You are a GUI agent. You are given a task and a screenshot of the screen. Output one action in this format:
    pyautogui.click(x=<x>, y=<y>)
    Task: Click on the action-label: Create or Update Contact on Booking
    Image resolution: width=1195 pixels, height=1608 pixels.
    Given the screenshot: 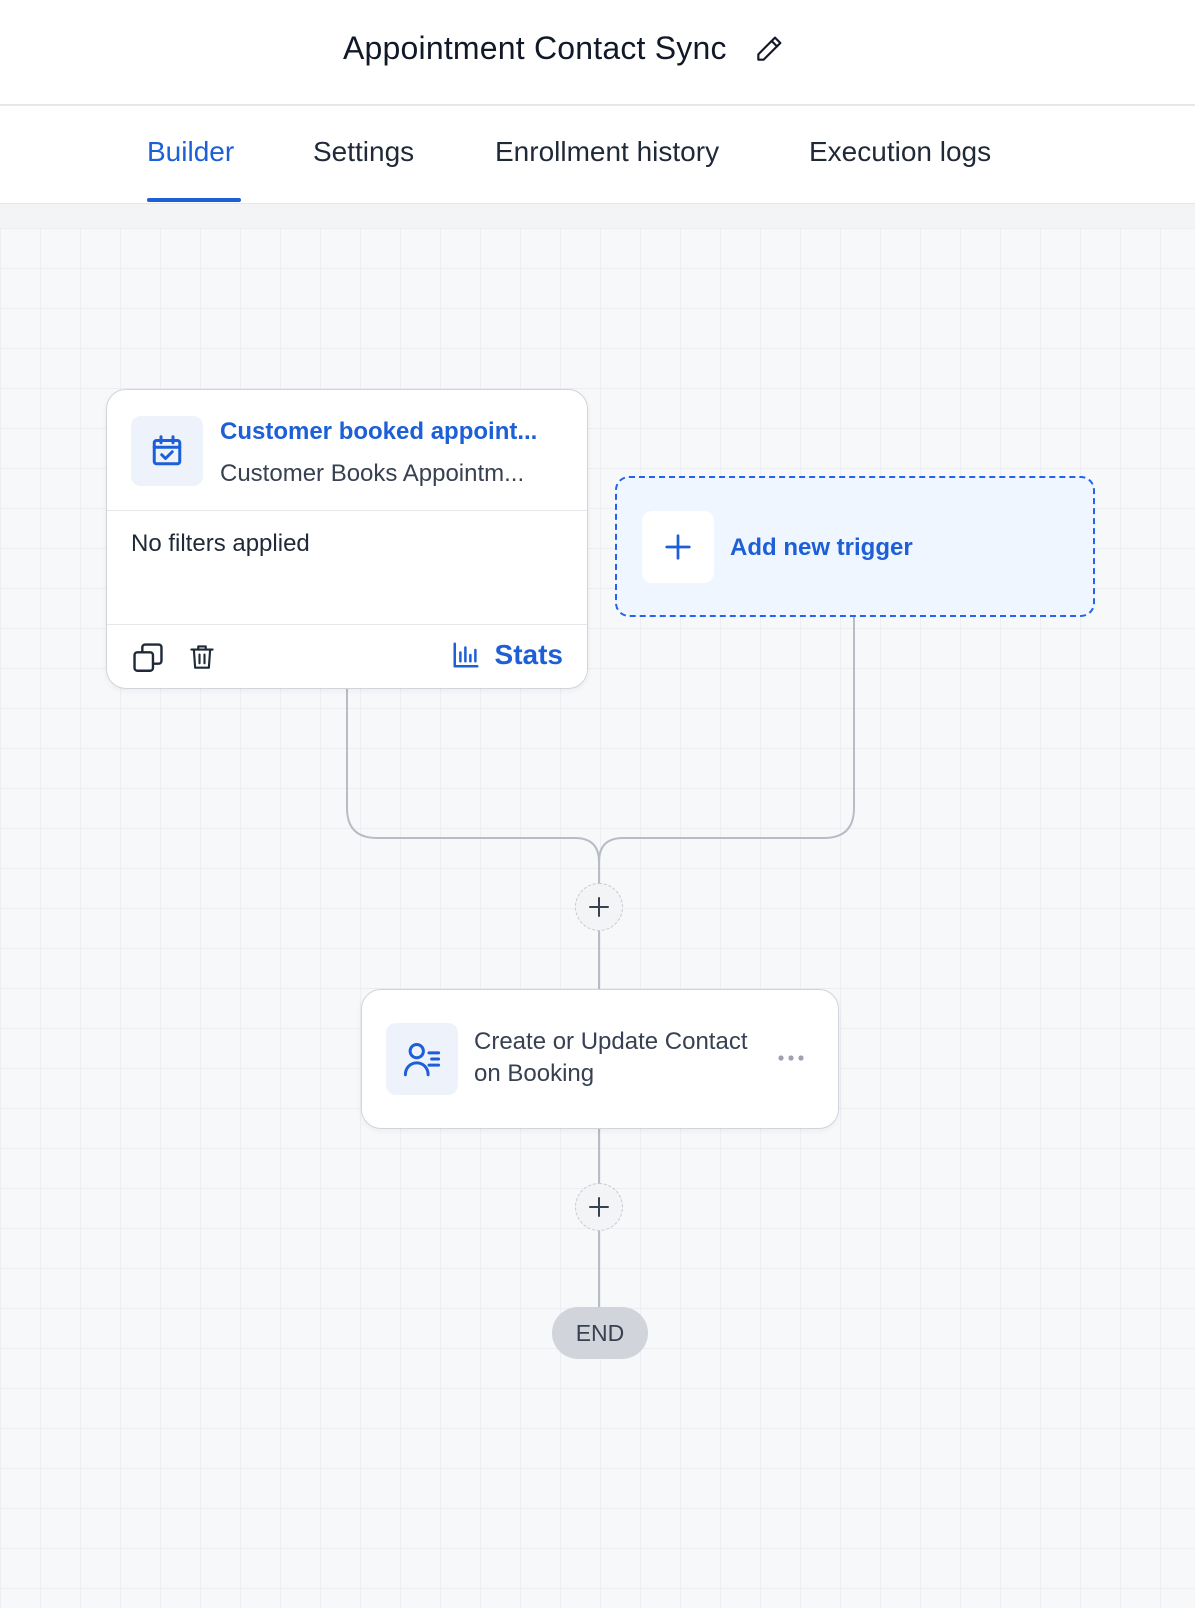 What is the action you would take?
    pyautogui.click(x=611, y=1057)
    